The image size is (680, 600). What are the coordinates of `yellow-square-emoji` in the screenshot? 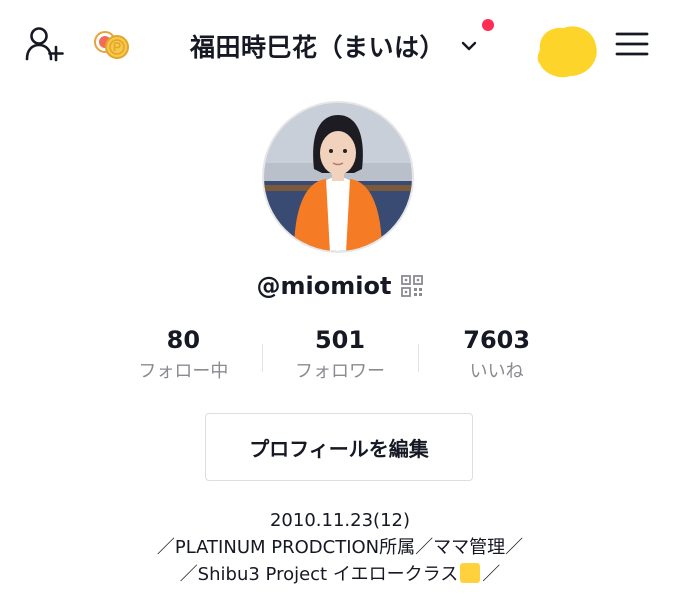 It's located at (470, 573).